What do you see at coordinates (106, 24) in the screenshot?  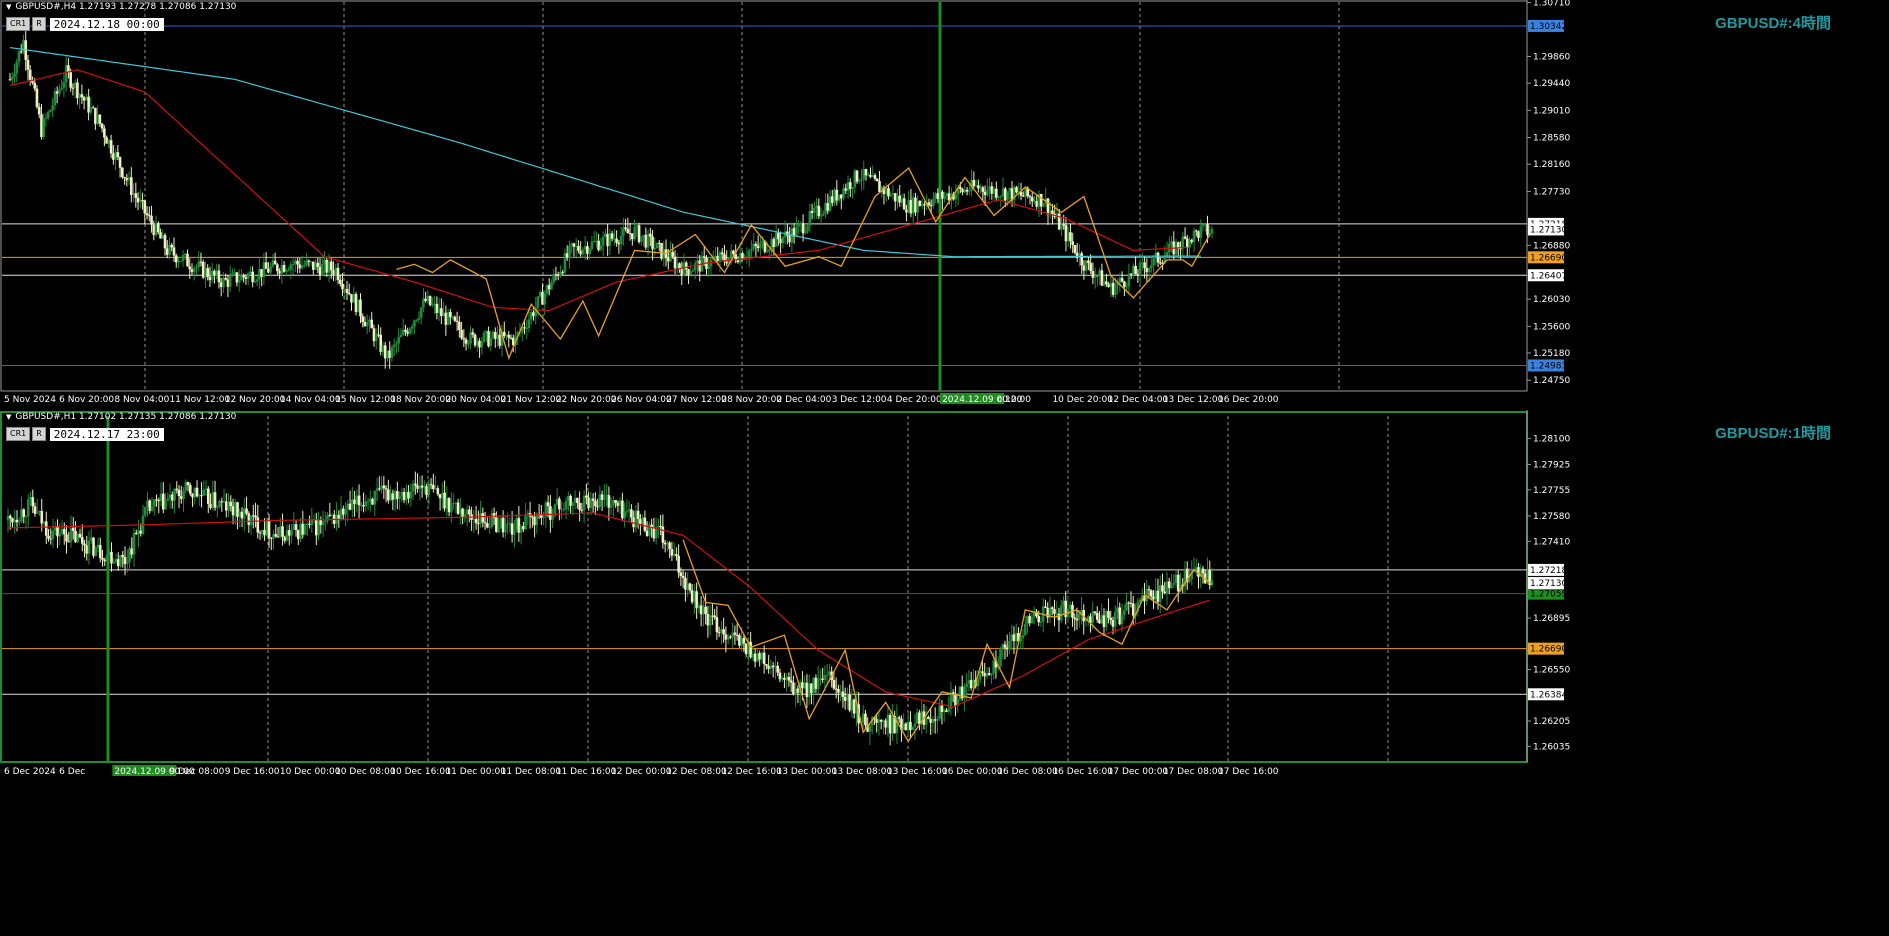 I see `h4-datetime-field: 2024.12.18 00:00` at bounding box center [106, 24].